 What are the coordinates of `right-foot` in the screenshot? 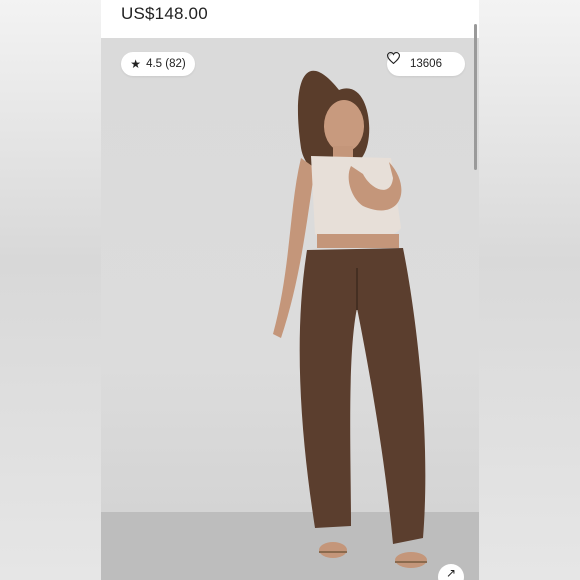 It's located at (411, 560).